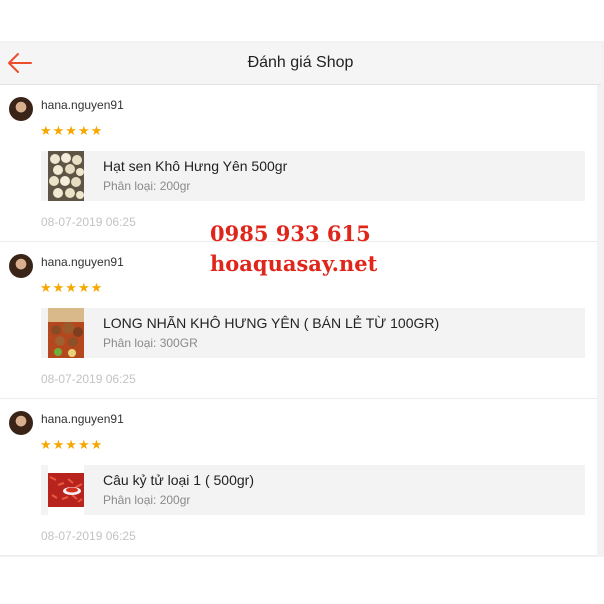  I want to click on product-name: Câu kỷ tử loại 1 ( 500gr), so click(178, 480).